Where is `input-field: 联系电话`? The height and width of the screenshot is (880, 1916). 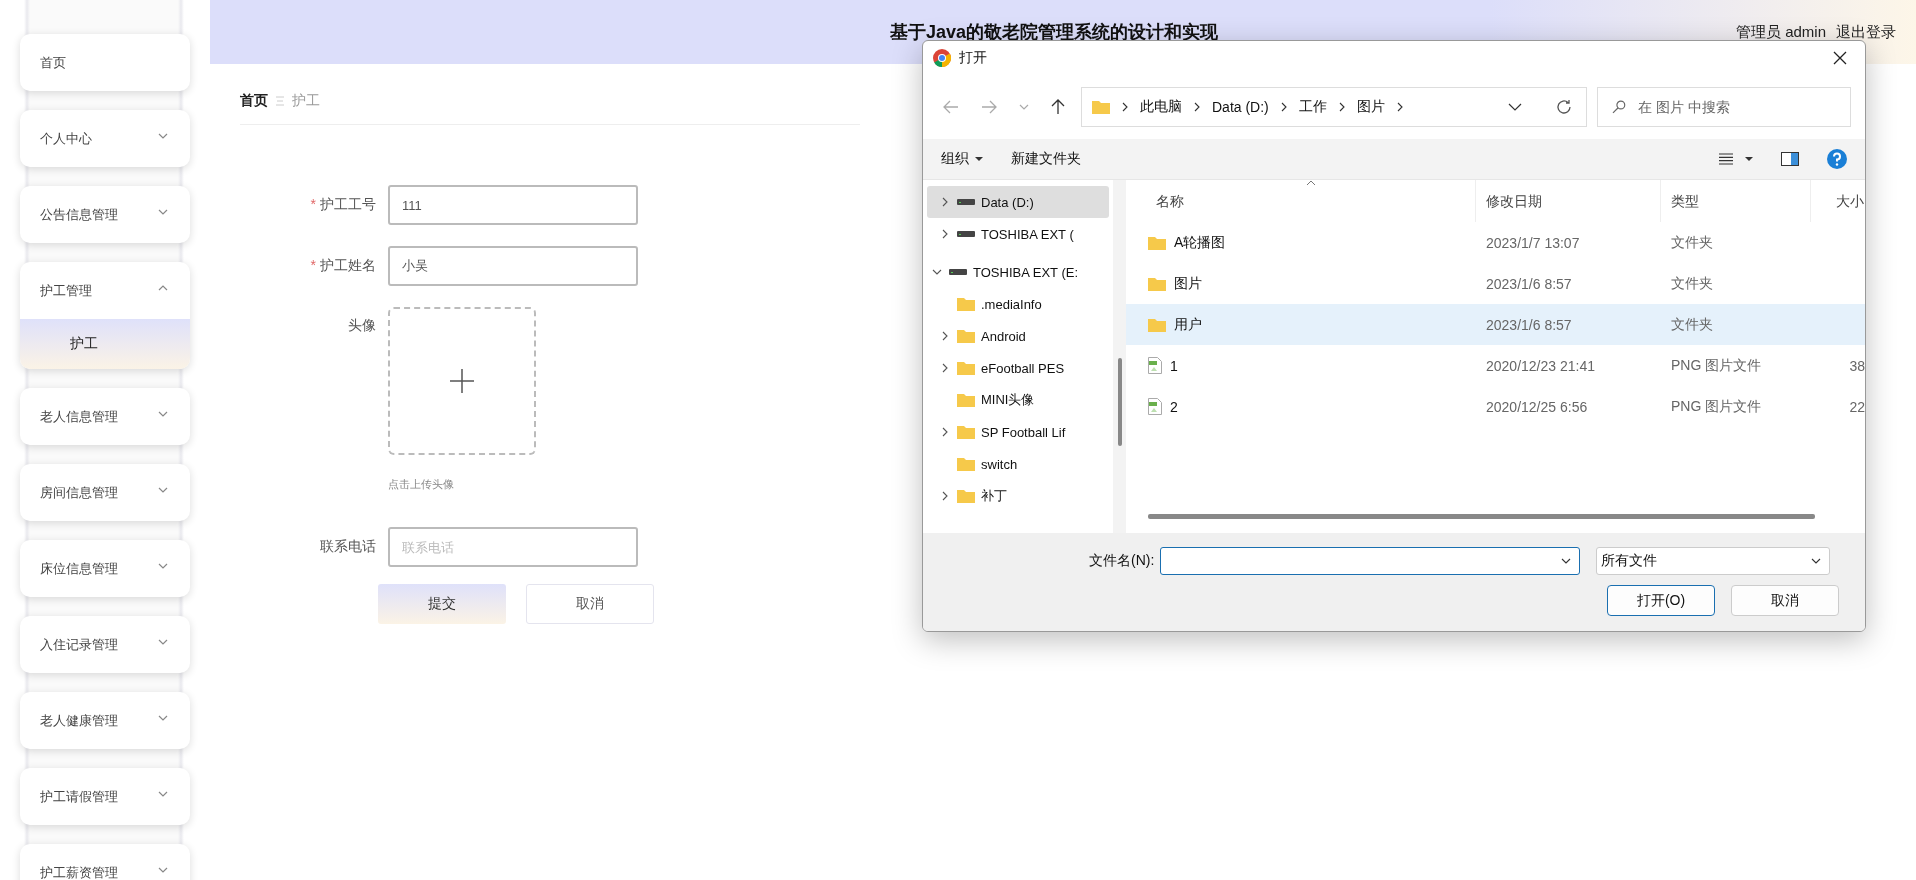 input-field: 联系电话 is located at coordinates (513, 547).